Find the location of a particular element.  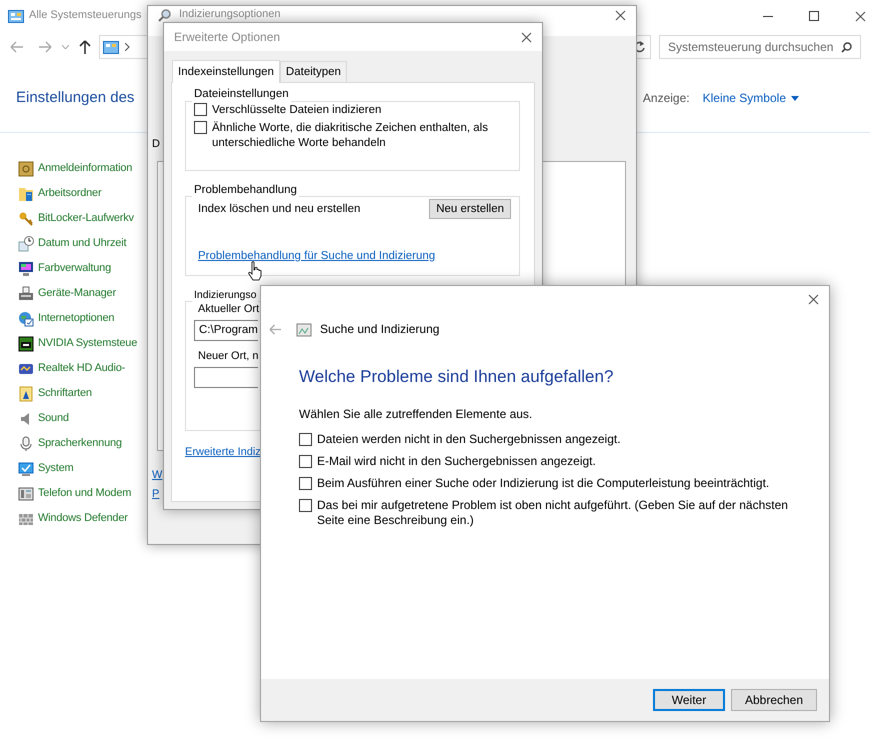

microphone-icon is located at coordinates (26, 444).